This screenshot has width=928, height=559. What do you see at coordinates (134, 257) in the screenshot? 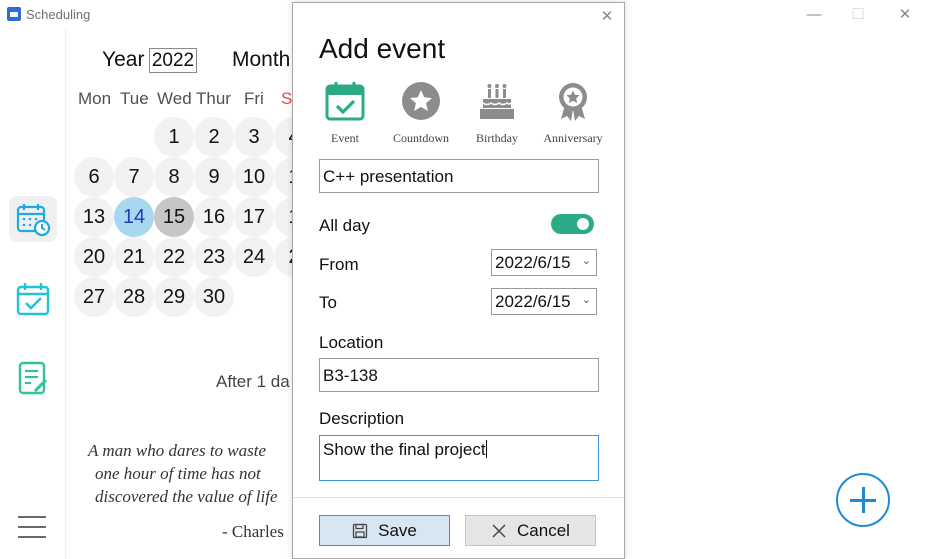
I see `calendar-day: 21` at bounding box center [134, 257].